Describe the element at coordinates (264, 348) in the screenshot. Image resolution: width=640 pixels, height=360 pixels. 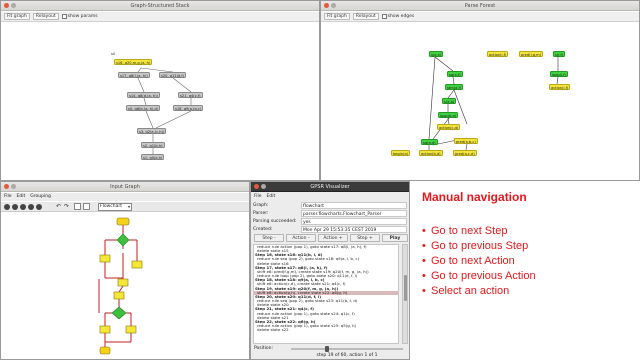
I see `position-label: Position:` at that location.